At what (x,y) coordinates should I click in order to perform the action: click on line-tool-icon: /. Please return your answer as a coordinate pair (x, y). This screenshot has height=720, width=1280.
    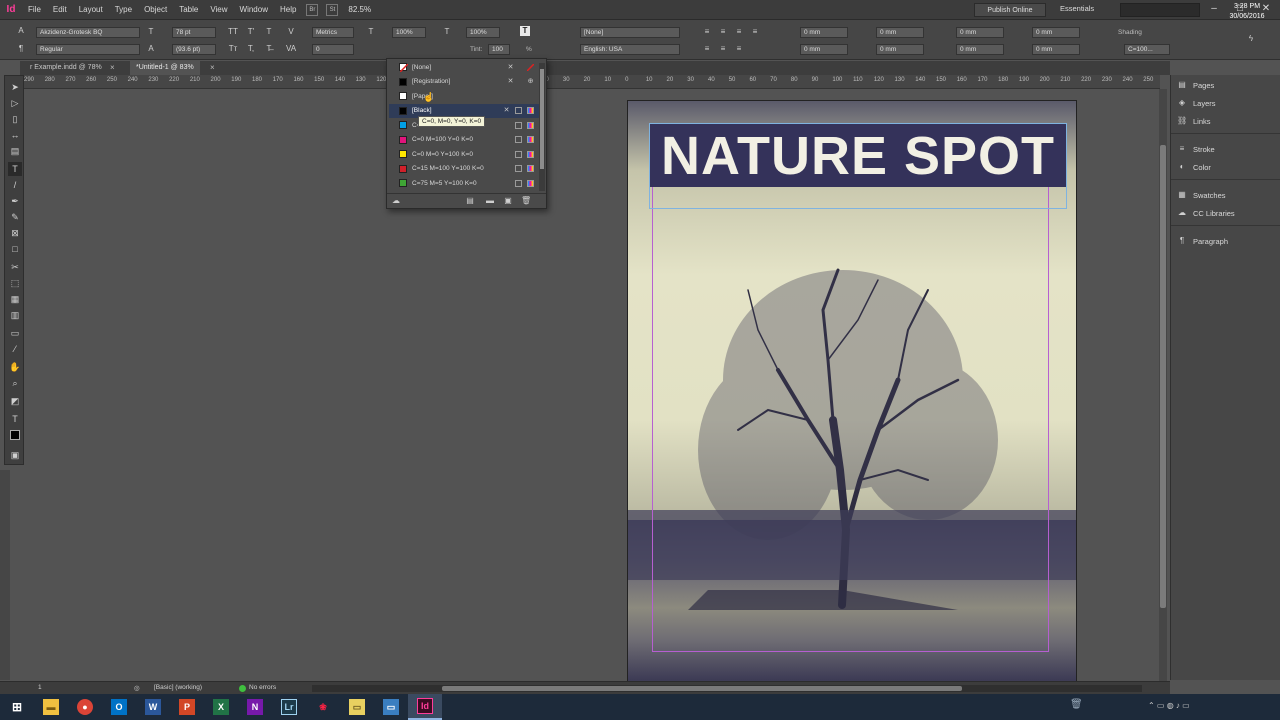
    Looking at the image, I should click on (15, 185).